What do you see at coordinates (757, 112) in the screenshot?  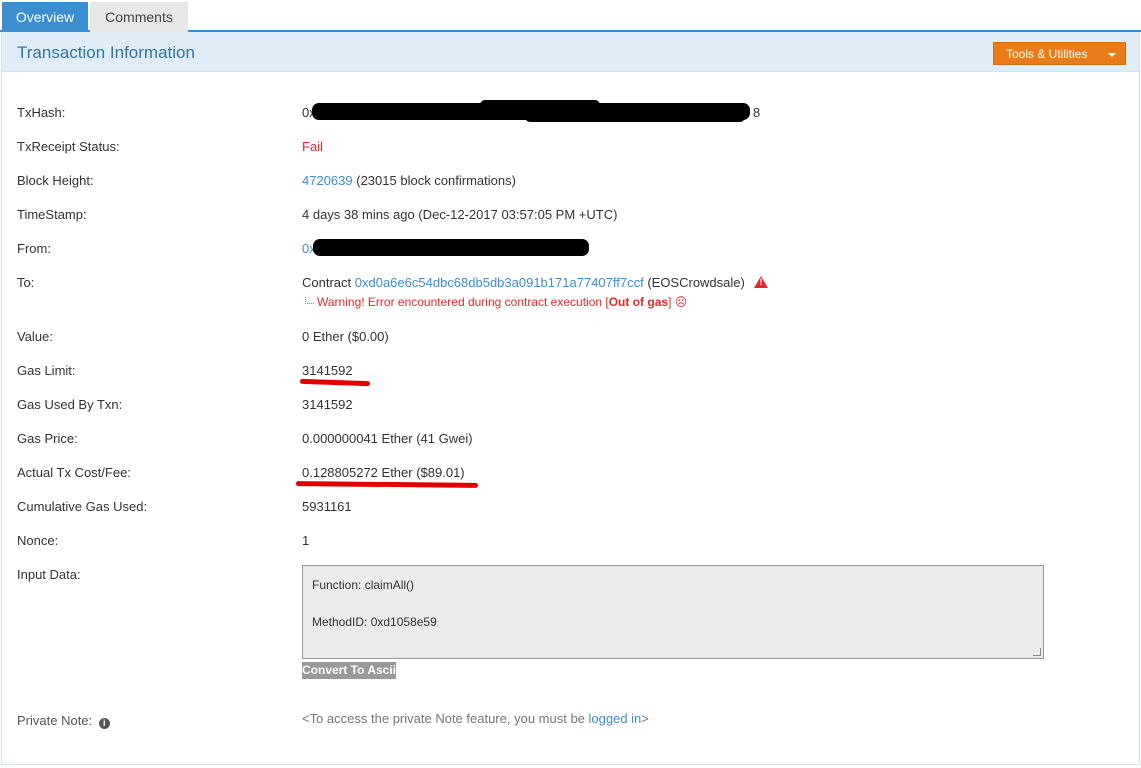 I see `txhash-suffix: 8` at bounding box center [757, 112].